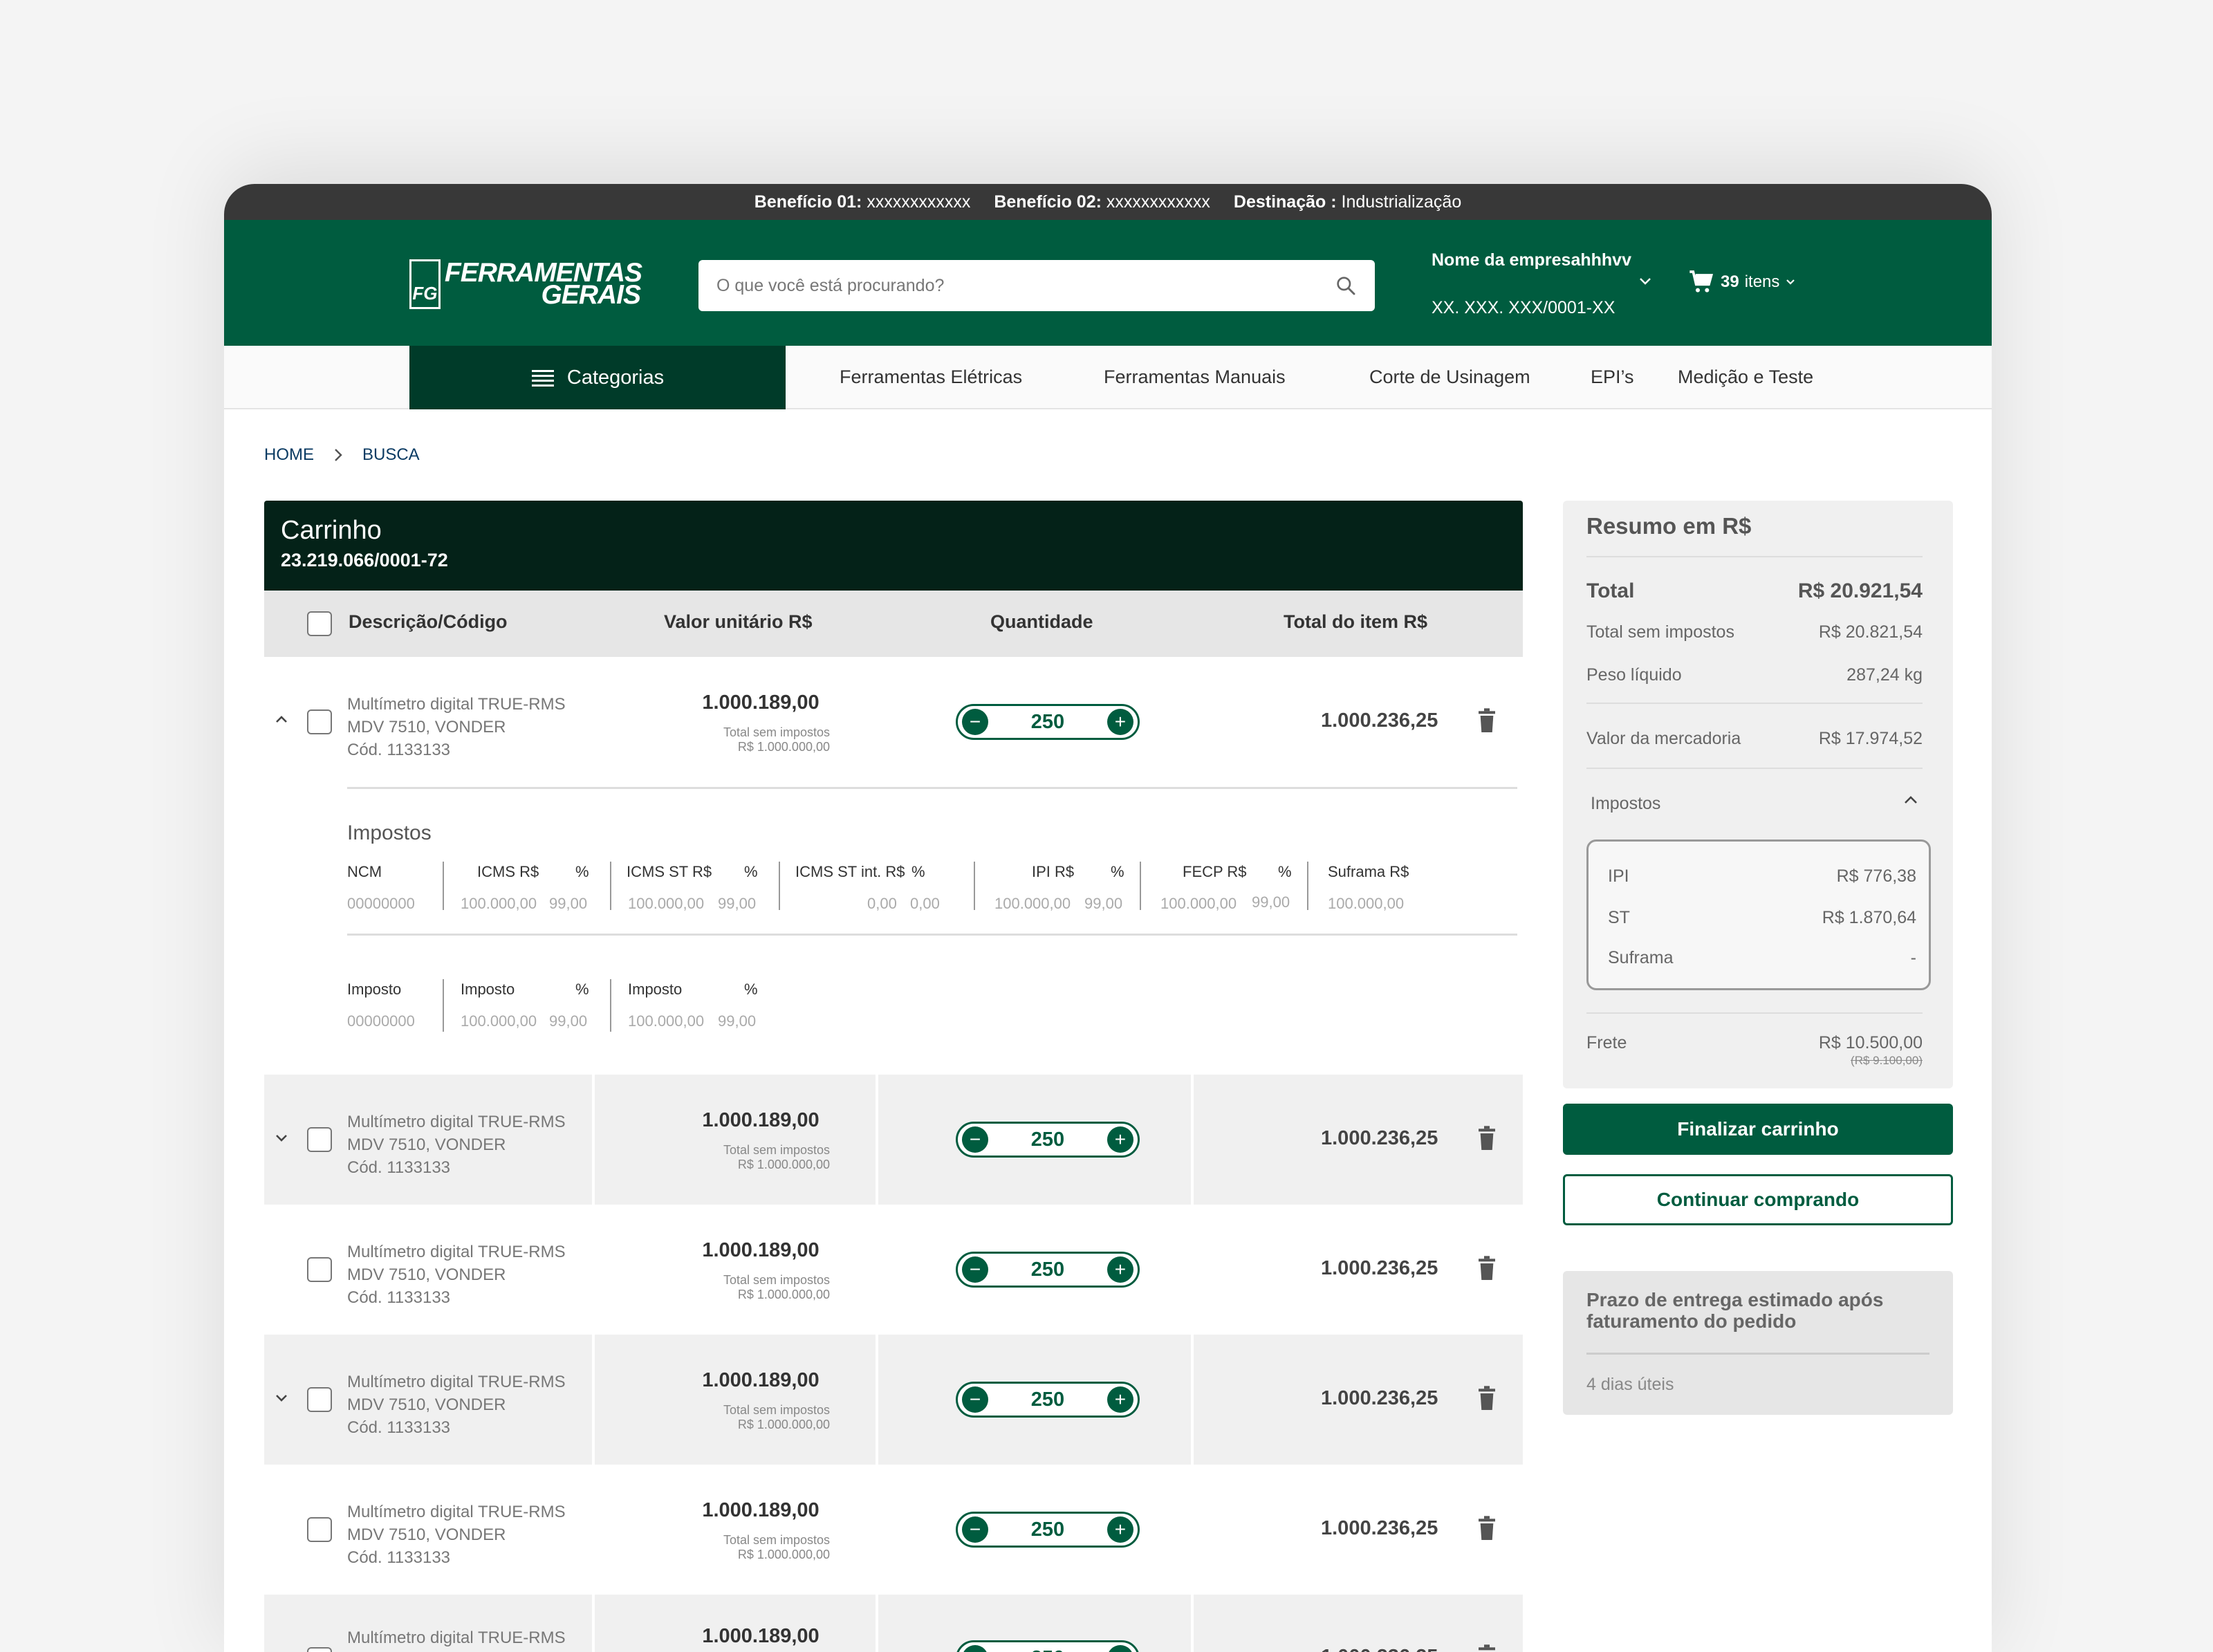  Describe the element at coordinates (737, 1021) in the screenshot. I see `tax-other-c-pct: 99,00` at that location.